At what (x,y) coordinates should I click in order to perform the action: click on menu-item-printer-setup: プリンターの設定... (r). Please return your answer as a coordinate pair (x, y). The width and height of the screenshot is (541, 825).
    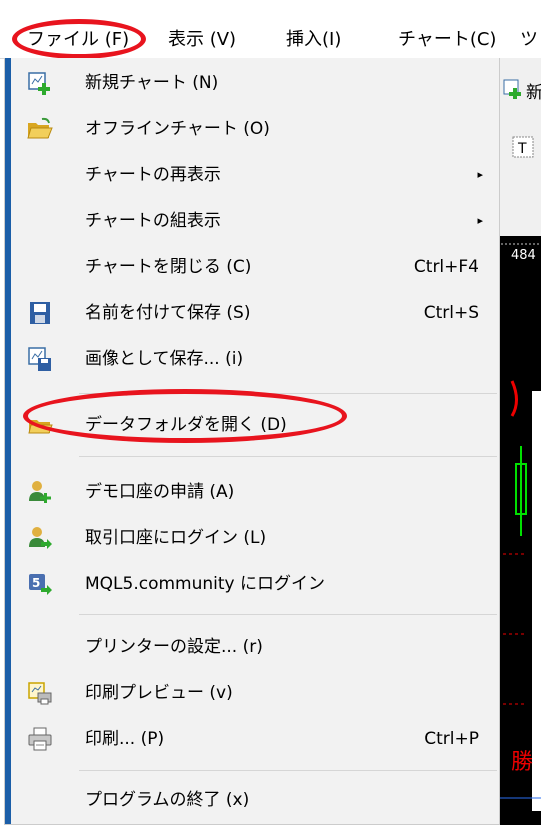
    Looking at the image, I should click on (255, 647).